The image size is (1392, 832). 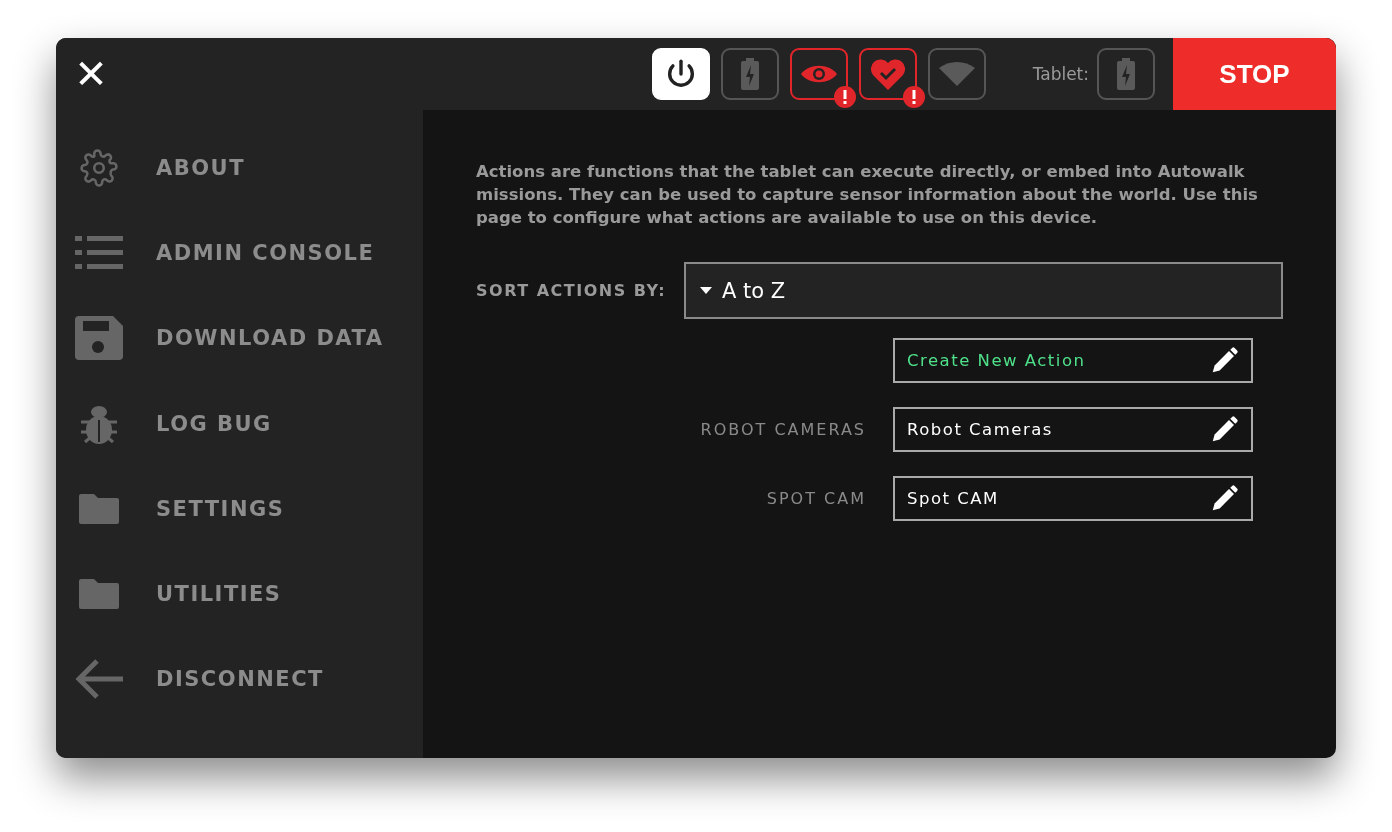 I want to click on list-icon, so click(x=99, y=252).